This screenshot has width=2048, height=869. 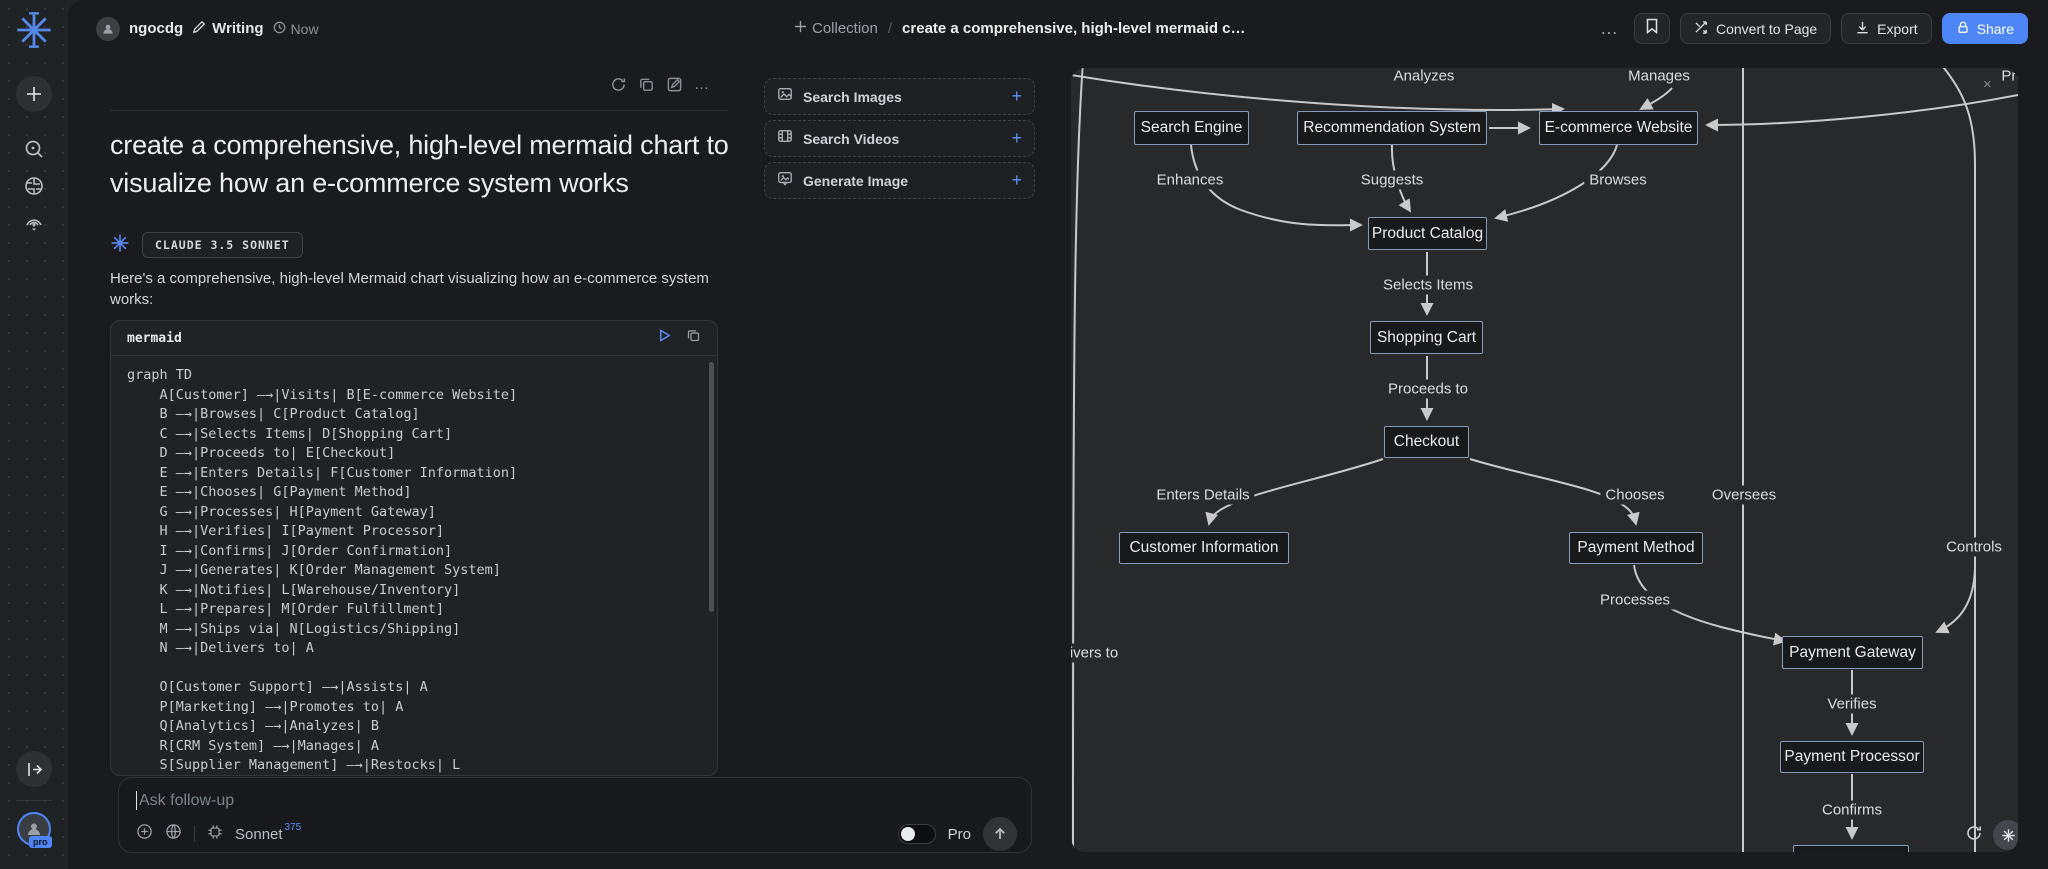 What do you see at coordinates (646, 85) in the screenshot?
I see `copy-icon` at bounding box center [646, 85].